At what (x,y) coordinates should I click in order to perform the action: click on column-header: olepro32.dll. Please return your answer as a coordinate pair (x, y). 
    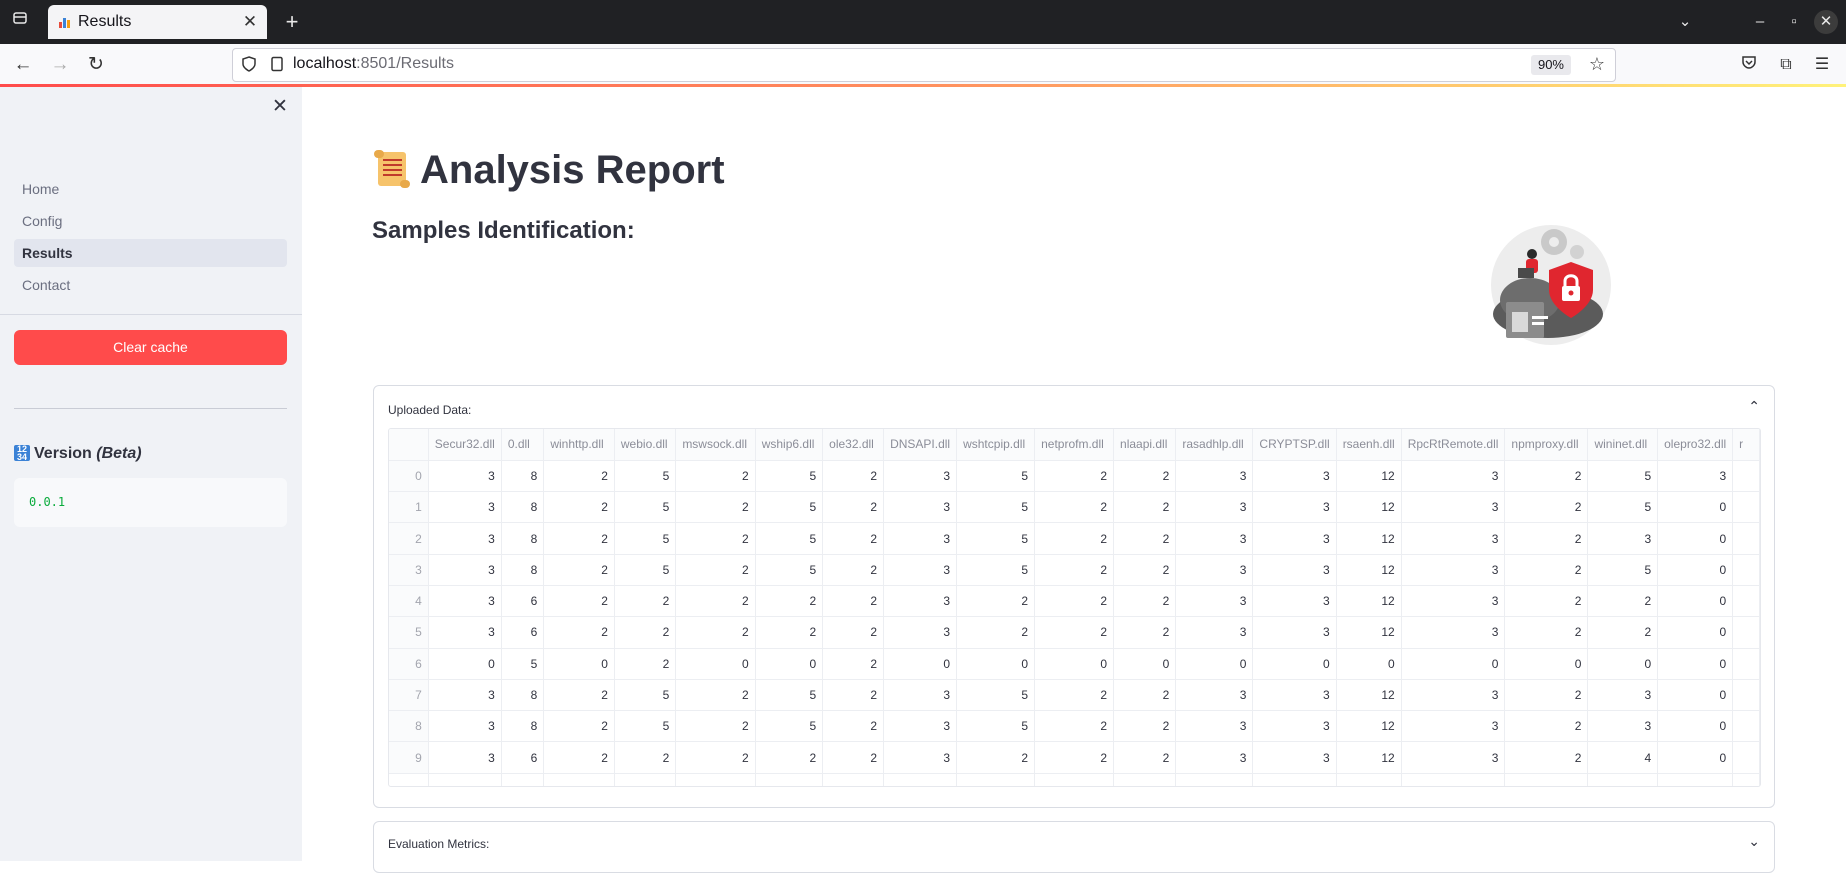
    Looking at the image, I should click on (1695, 445).